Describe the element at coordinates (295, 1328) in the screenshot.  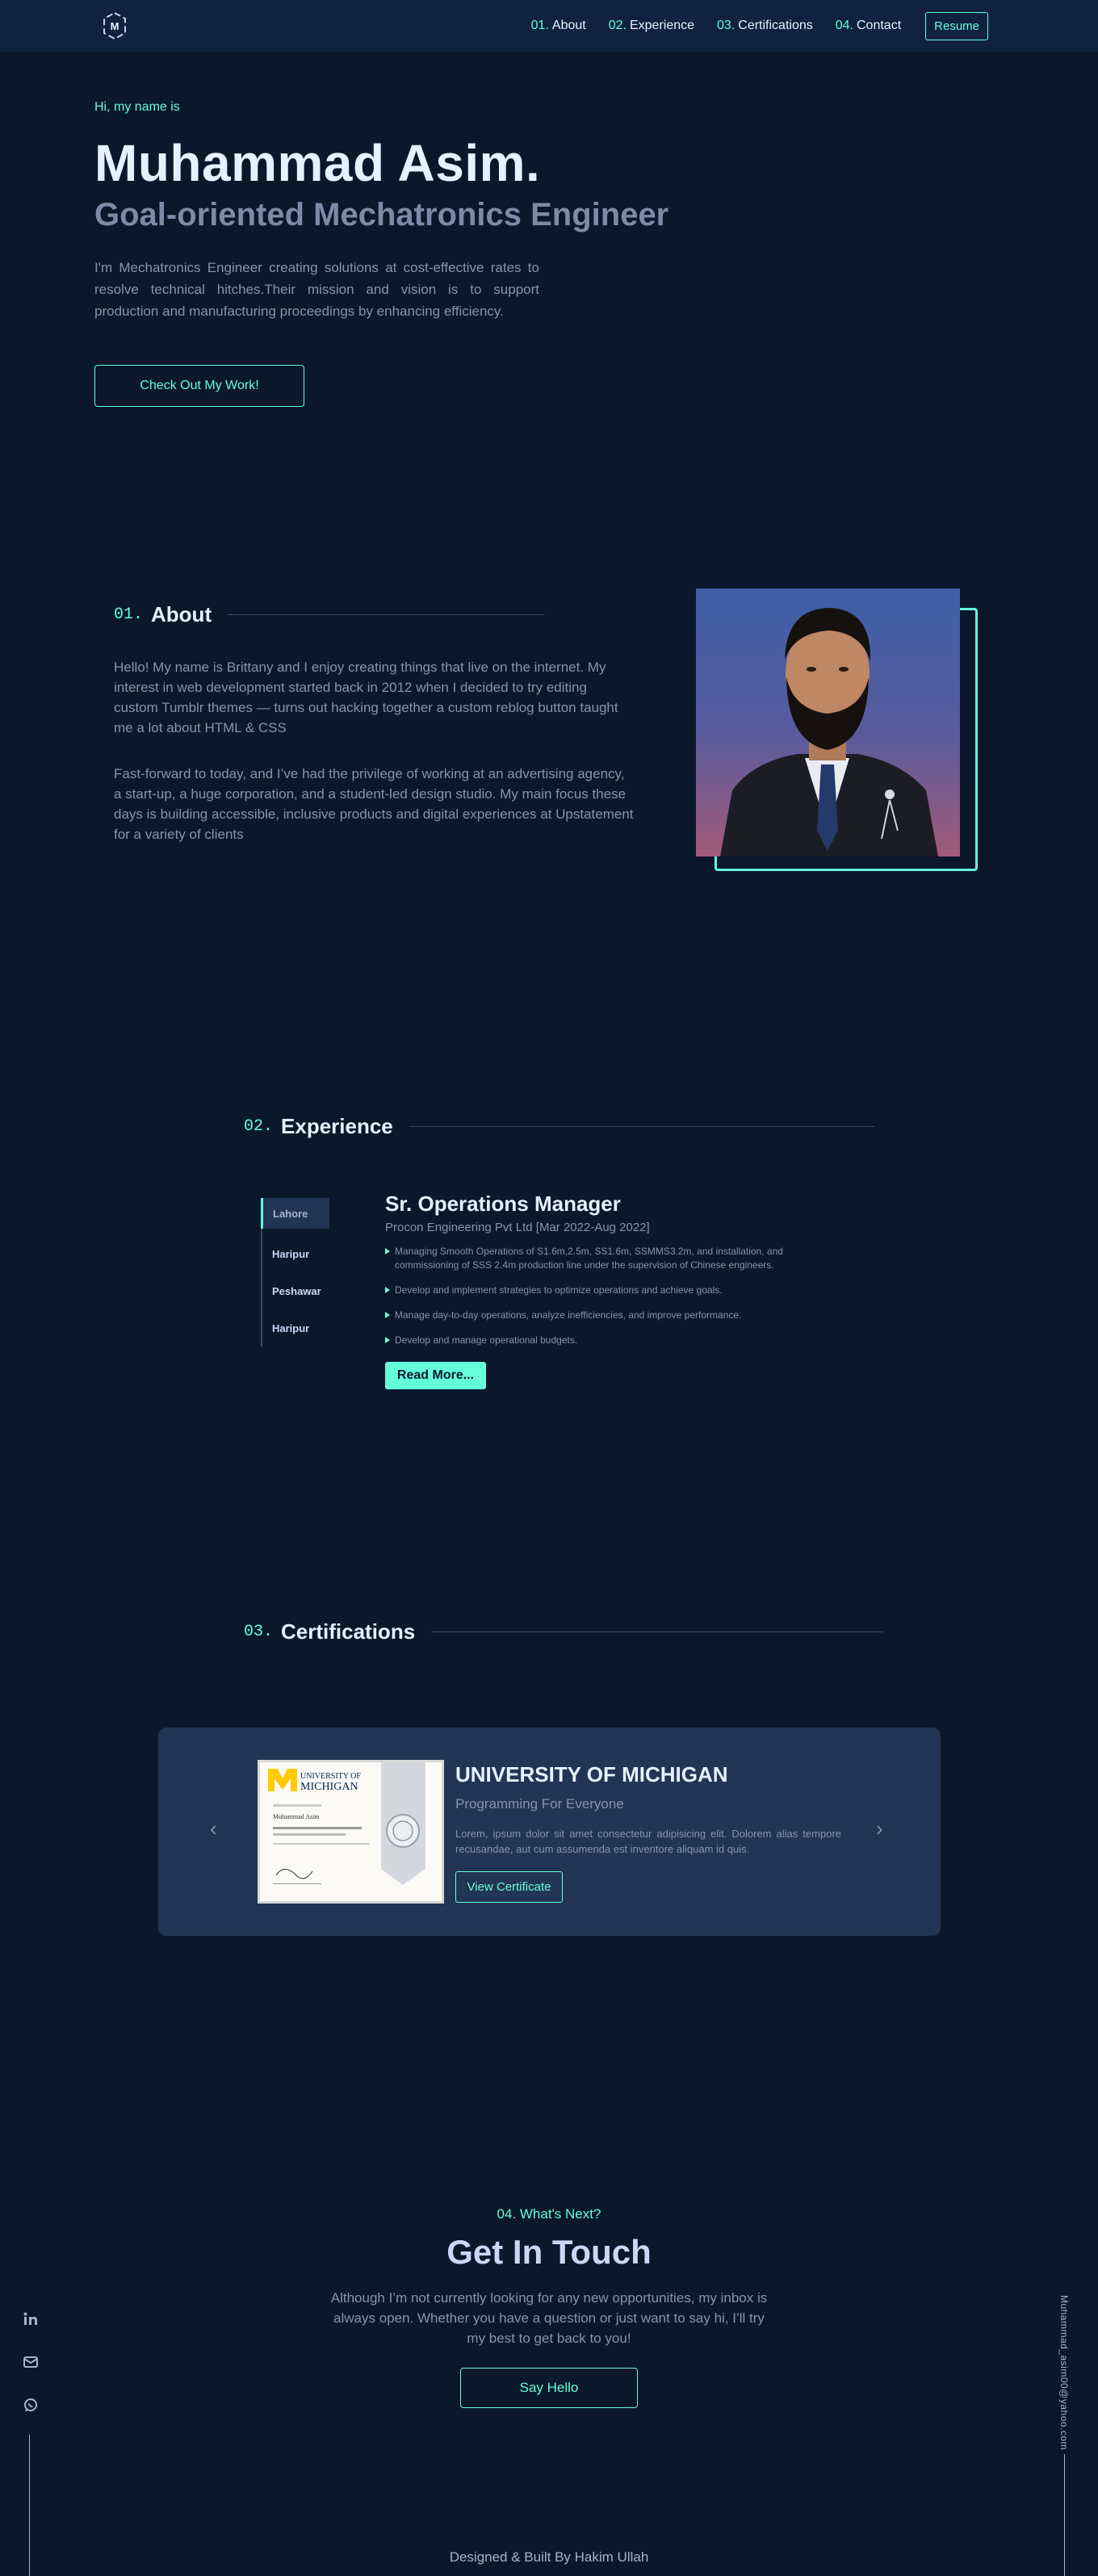
I see `tab-haripur-2: Haripur` at that location.